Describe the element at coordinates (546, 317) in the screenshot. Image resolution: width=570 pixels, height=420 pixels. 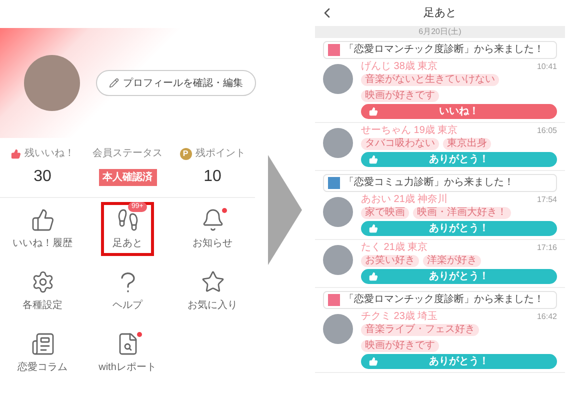
I see `visit-time: 16:42` at that location.